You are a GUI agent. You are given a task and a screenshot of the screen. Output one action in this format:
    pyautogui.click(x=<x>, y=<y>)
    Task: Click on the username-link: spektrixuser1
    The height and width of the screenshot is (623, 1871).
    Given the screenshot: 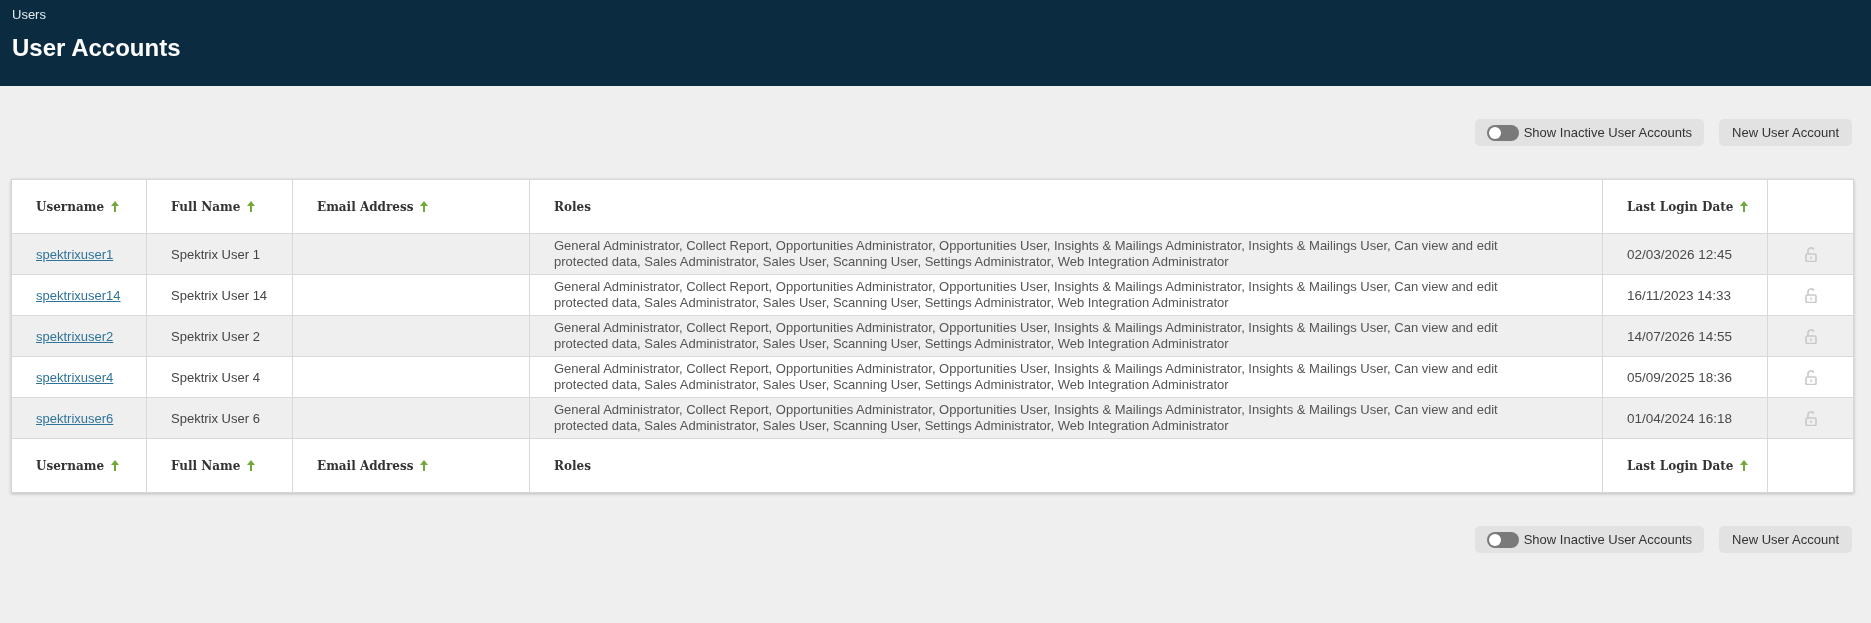 What is the action you would take?
    pyautogui.click(x=75, y=254)
    